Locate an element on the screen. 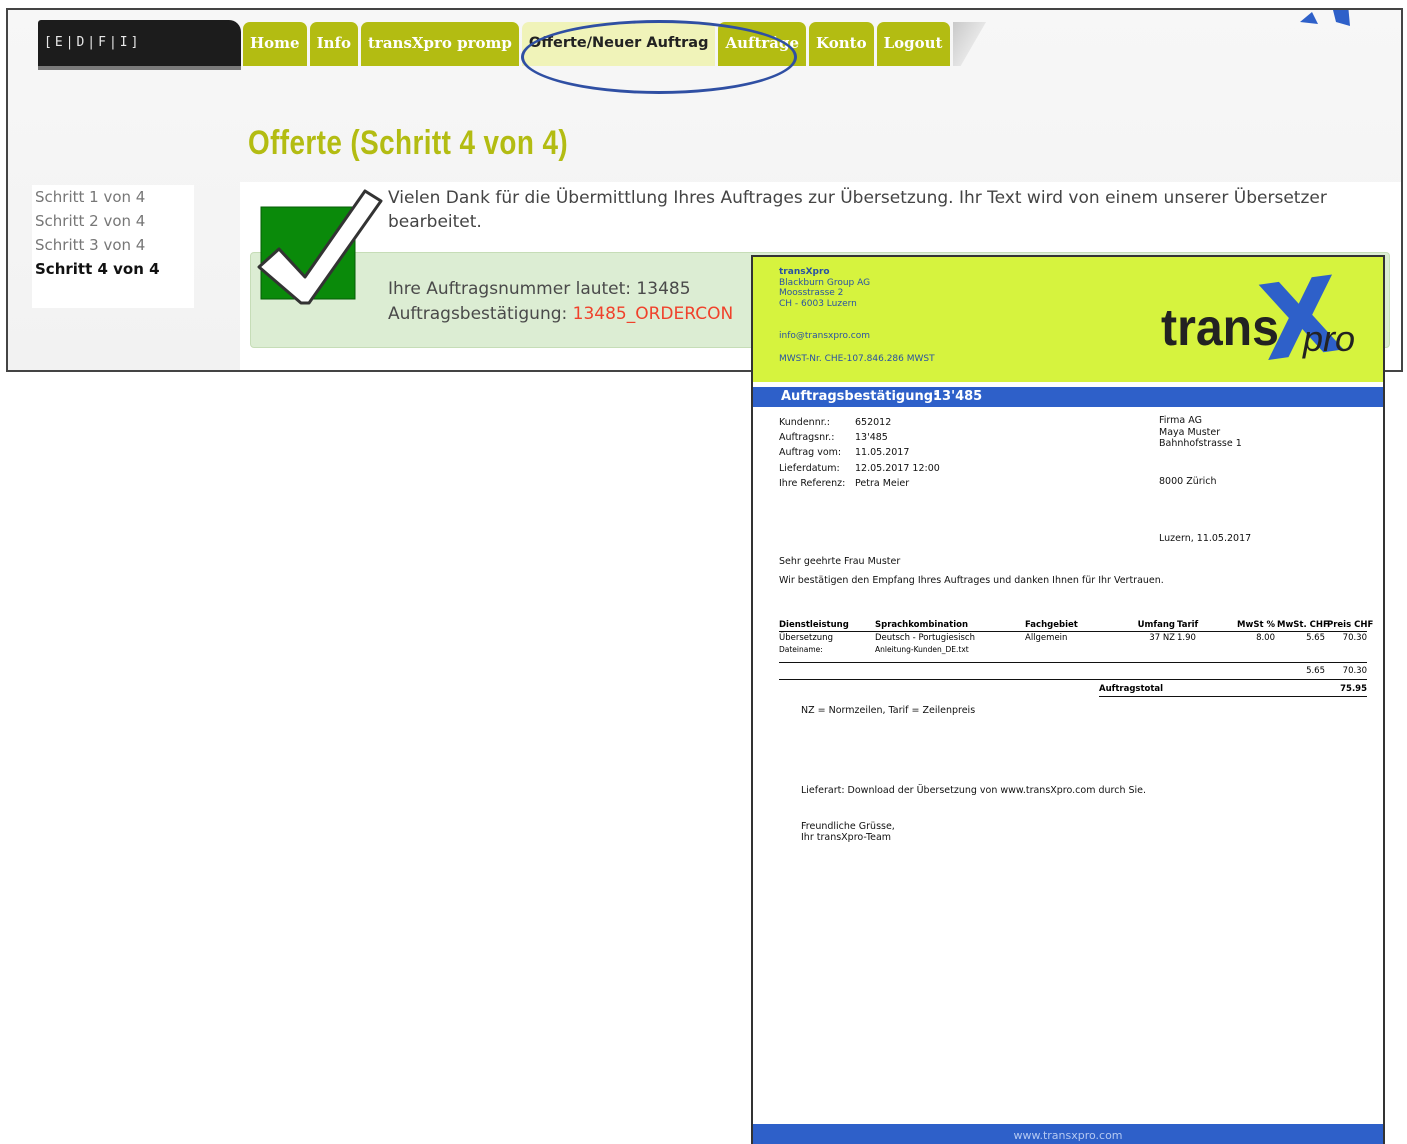 The height and width of the screenshot is (1144, 1407). order-confirmation-label: Auftragsbestätigung: is located at coordinates (478, 314).